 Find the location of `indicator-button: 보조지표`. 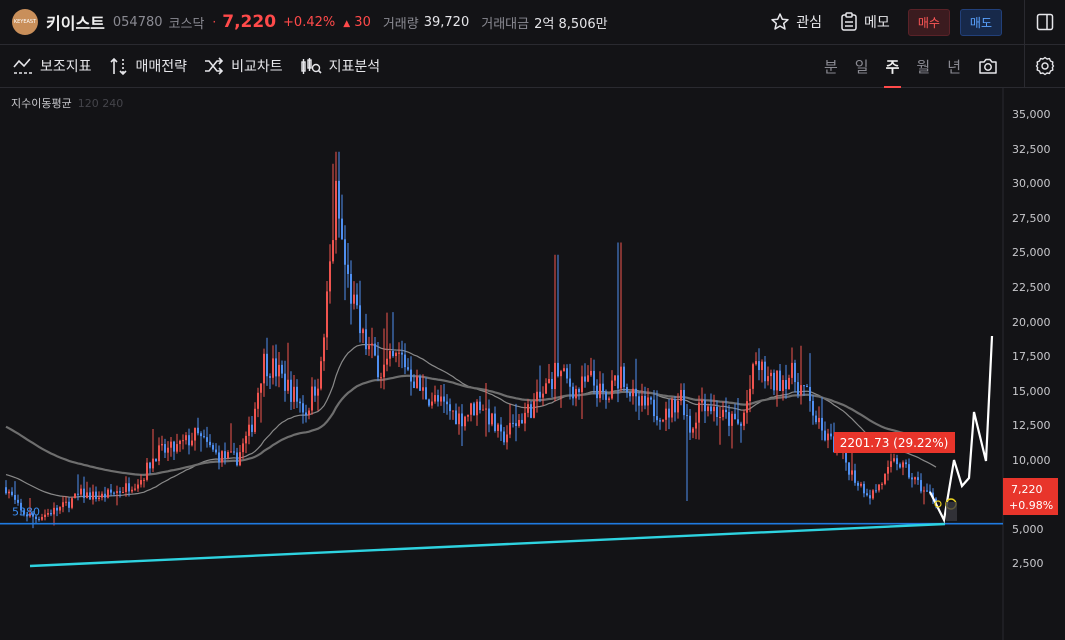

indicator-button: 보조지표 is located at coordinates (52, 66).